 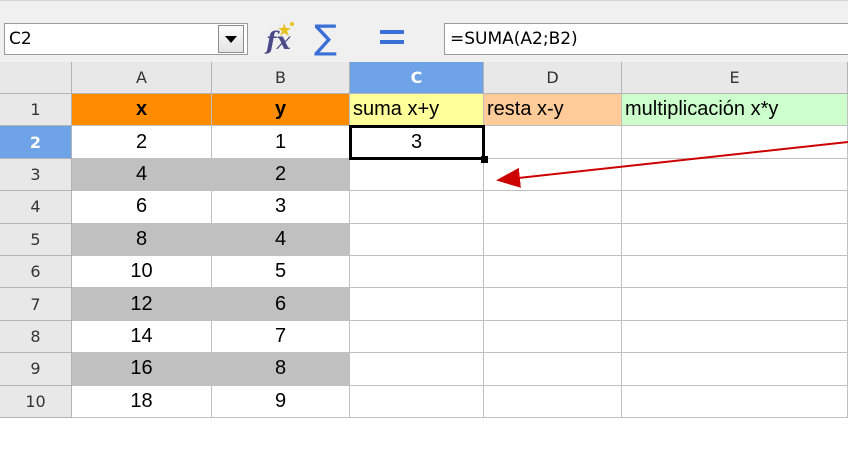 I want to click on column-header-d: D, so click(x=553, y=78).